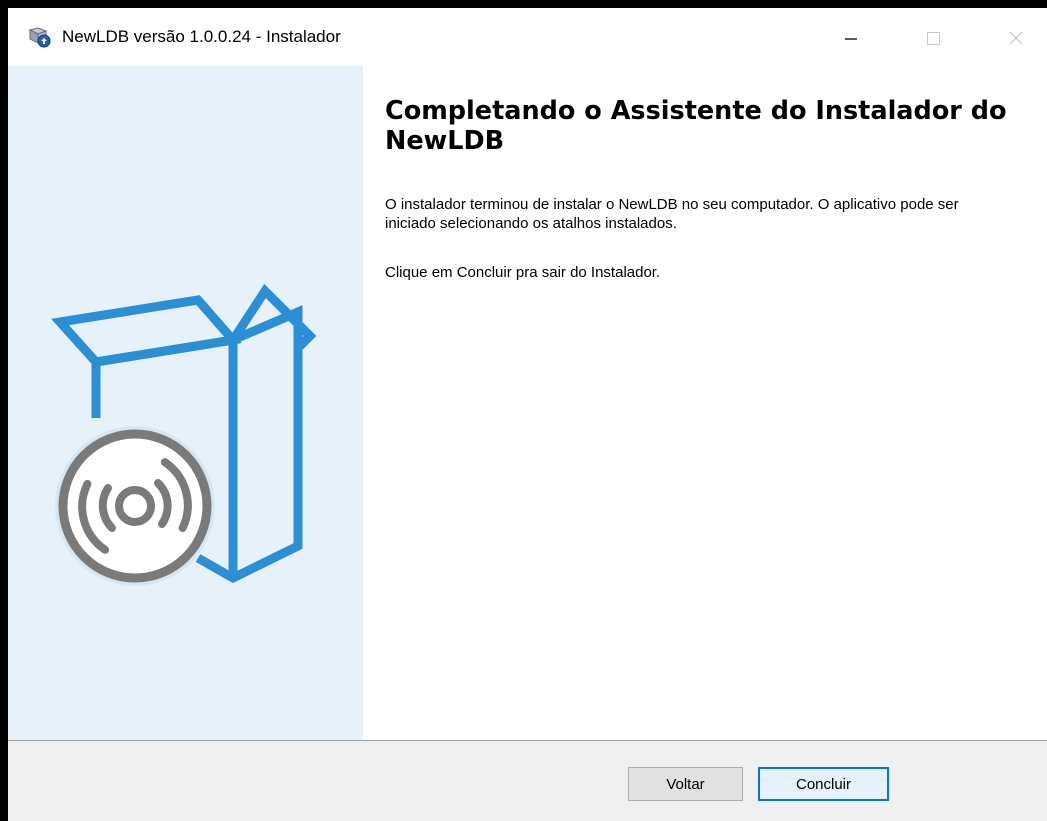  What do you see at coordinates (685, 784) in the screenshot?
I see `back-button: Voltar` at bounding box center [685, 784].